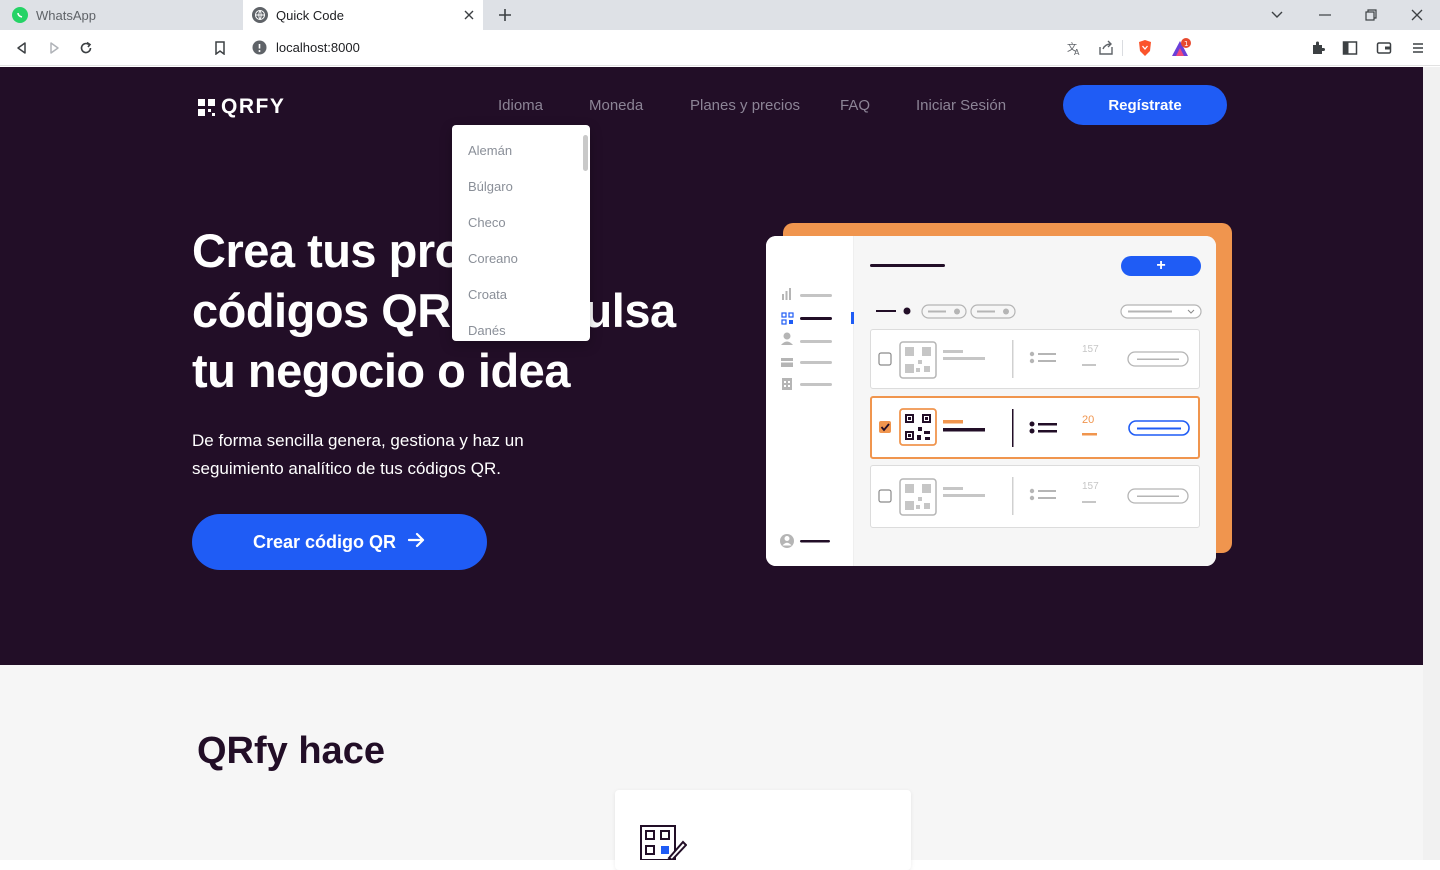 The image size is (1440, 870). What do you see at coordinates (1277, 15) in the screenshot?
I see `tab-search-chevron-icon` at bounding box center [1277, 15].